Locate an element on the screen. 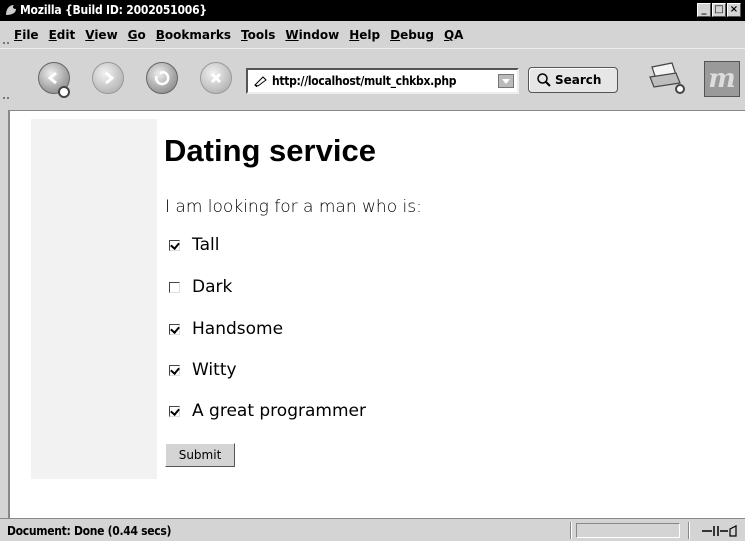 The height and width of the screenshot is (541, 745). online-status-icon is located at coordinates (720, 530).